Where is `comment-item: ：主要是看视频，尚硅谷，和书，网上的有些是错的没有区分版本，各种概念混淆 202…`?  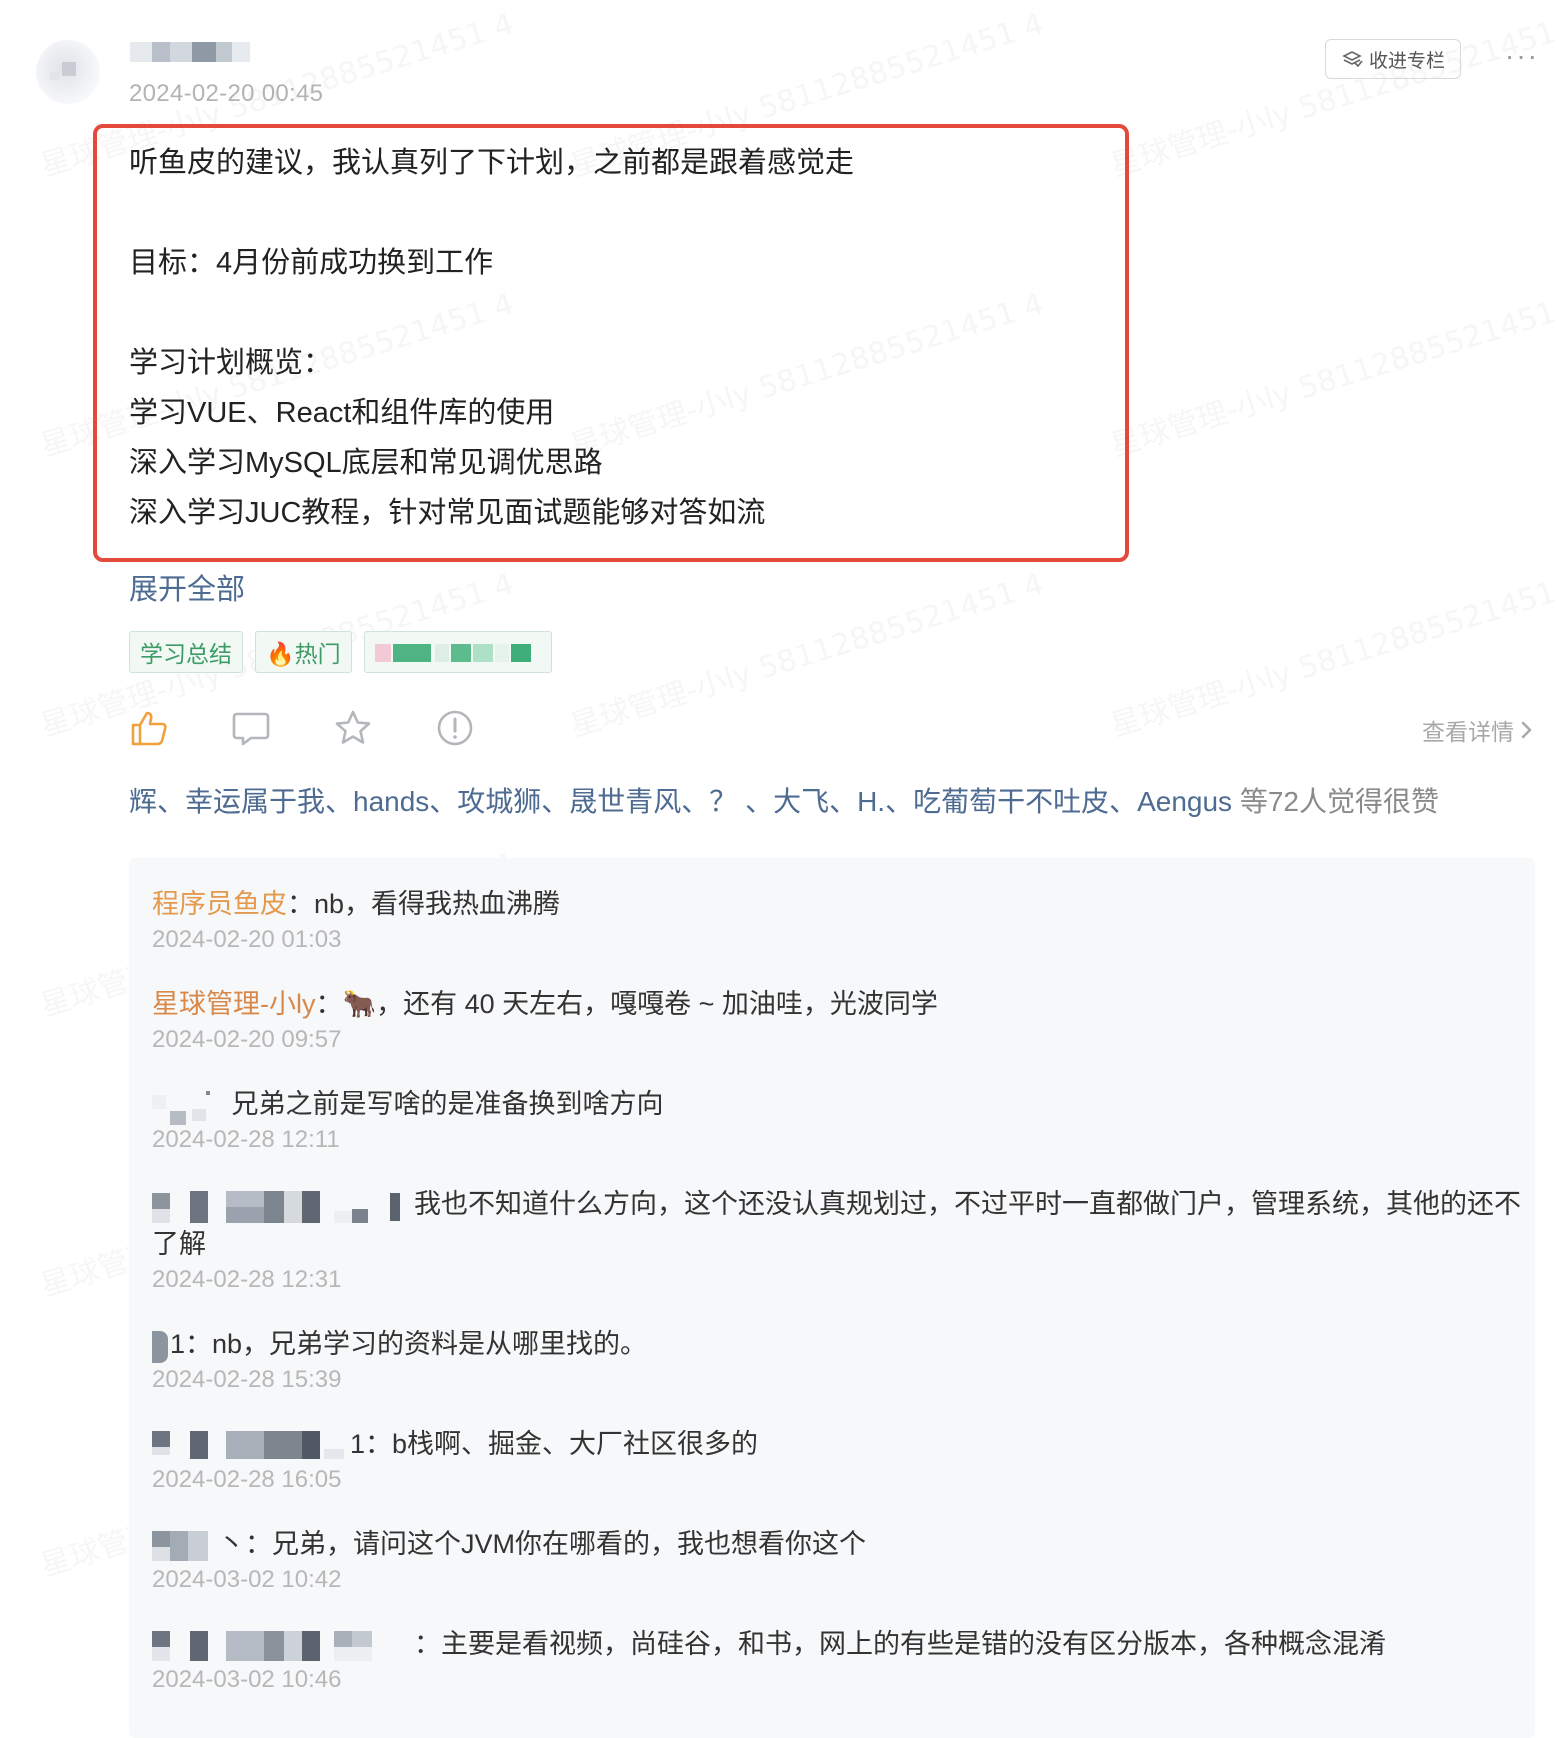 comment-item: ：主要是看视频，尚硅谷，和书，网上的有些是错的没有区分版本，各种概念混淆 202… is located at coordinates (837, 1659).